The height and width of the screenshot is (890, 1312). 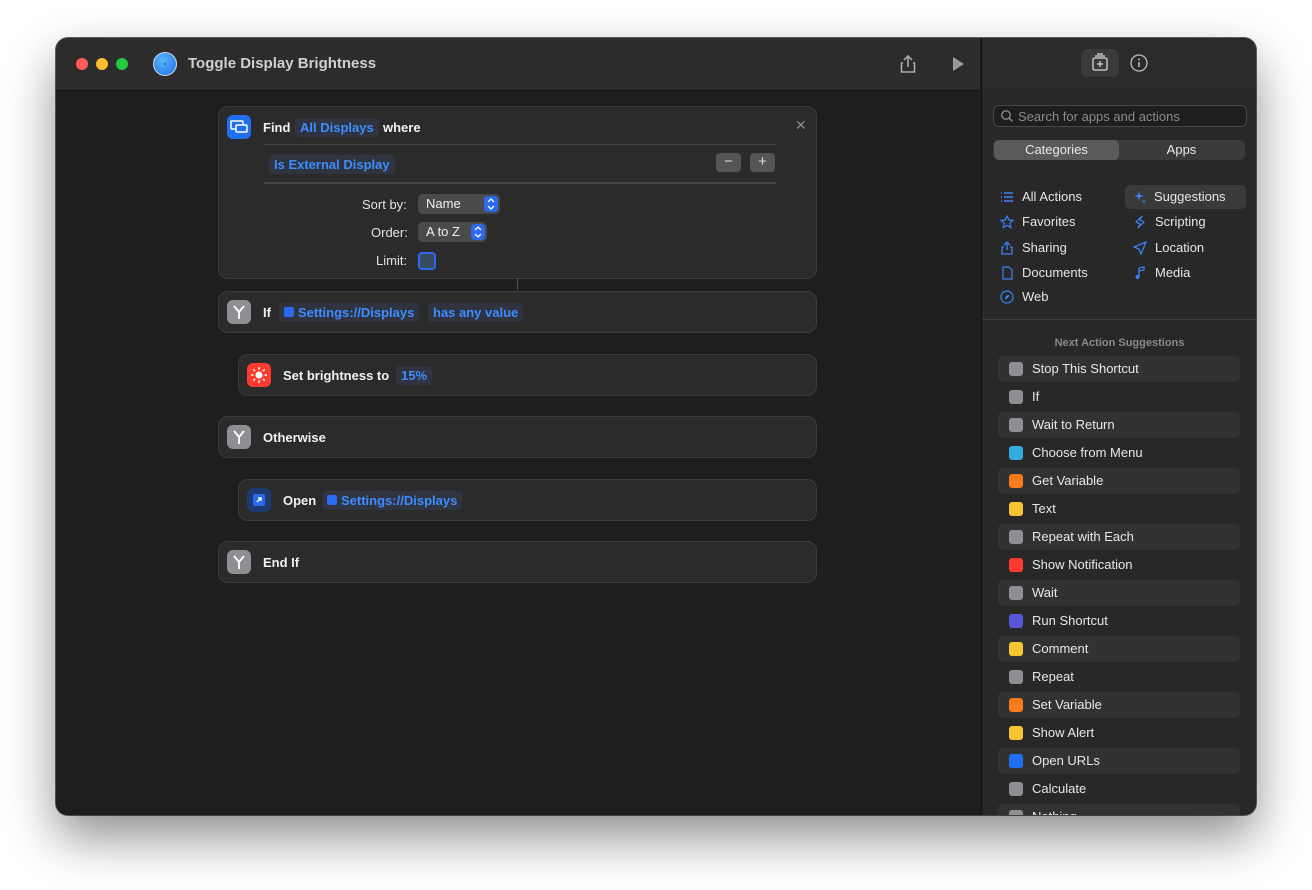 I want to click on suggestion-calculate: Calculate, so click(x=1119, y=789).